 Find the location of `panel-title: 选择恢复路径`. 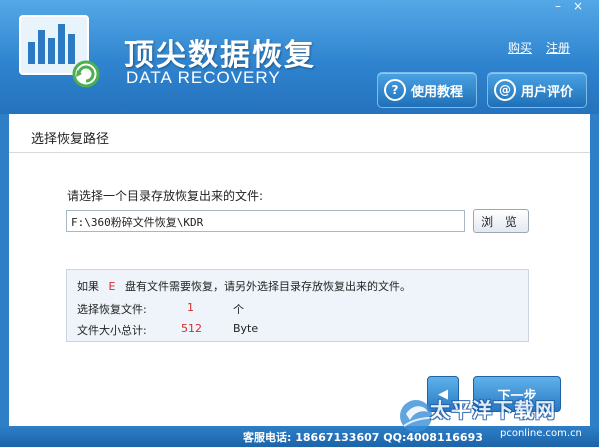

panel-title: 选择恢复路径 is located at coordinates (70, 139).